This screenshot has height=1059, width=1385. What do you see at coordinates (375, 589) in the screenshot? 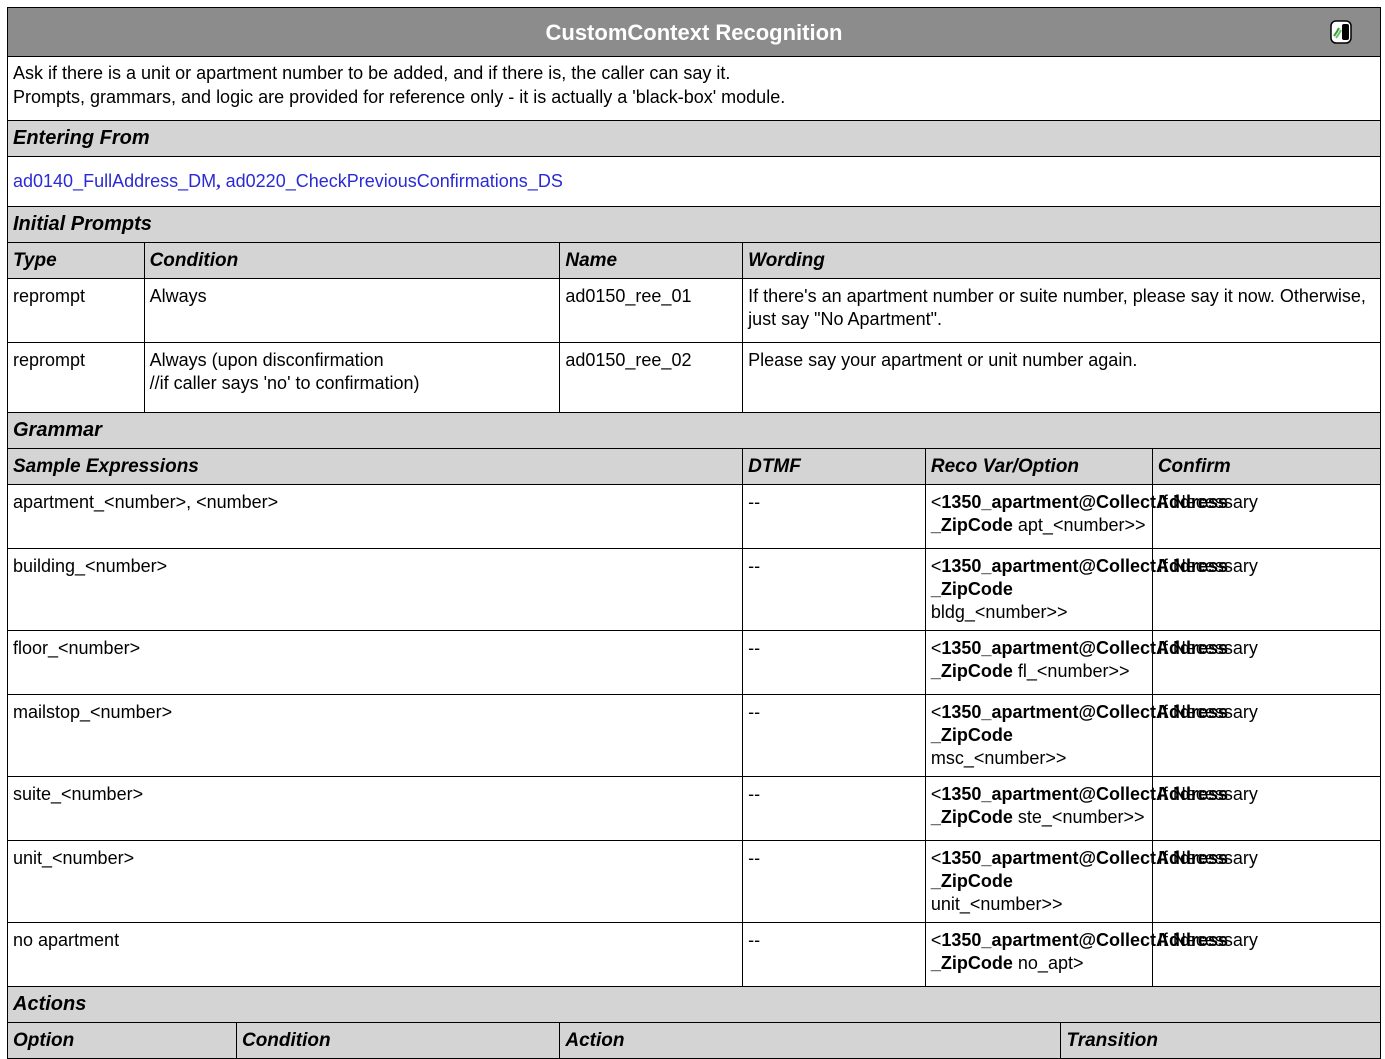
I see `grammar-expression: building_<number>` at bounding box center [375, 589].